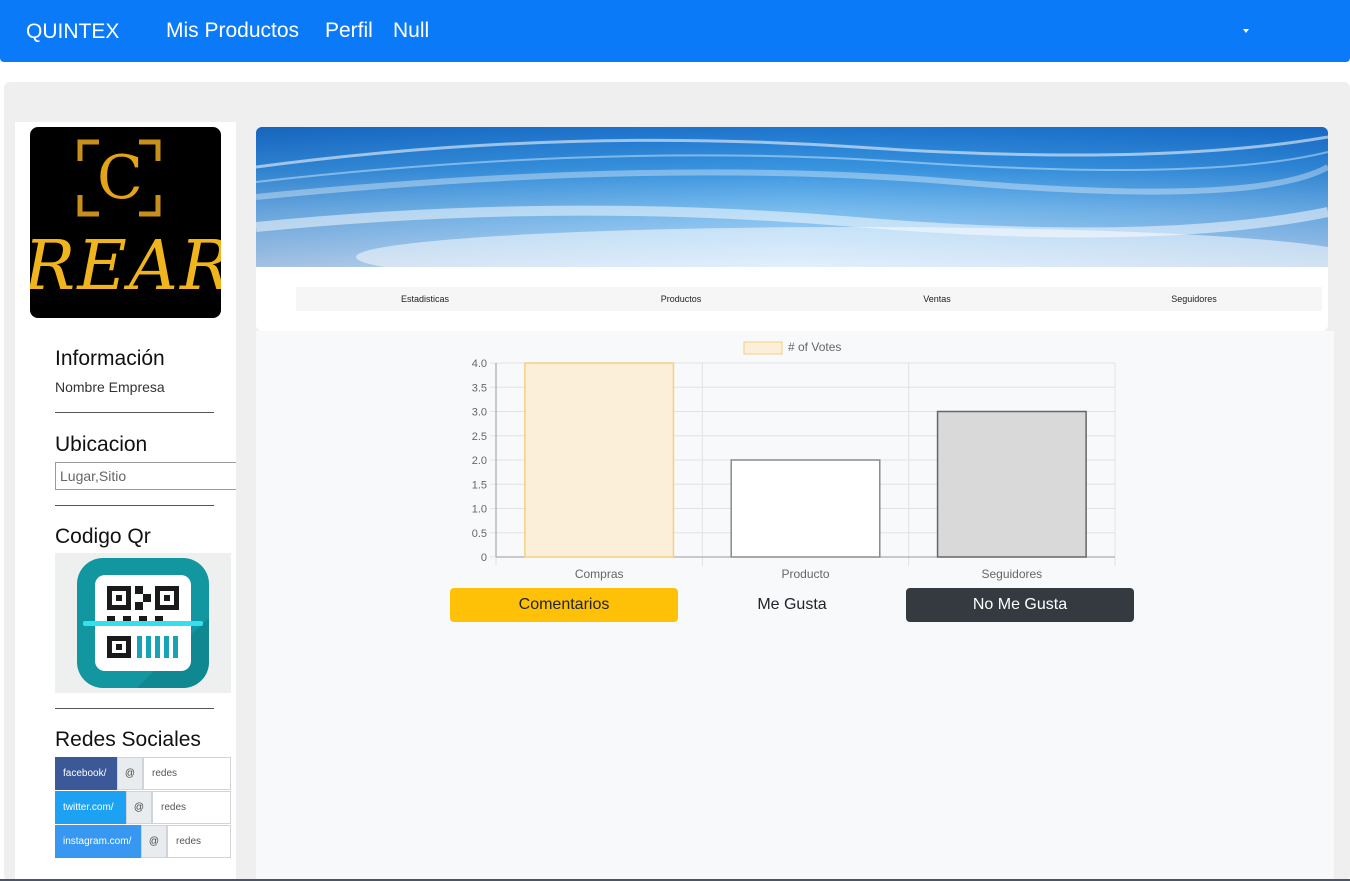  I want to click on logo-letter: C, so click(120, 178).